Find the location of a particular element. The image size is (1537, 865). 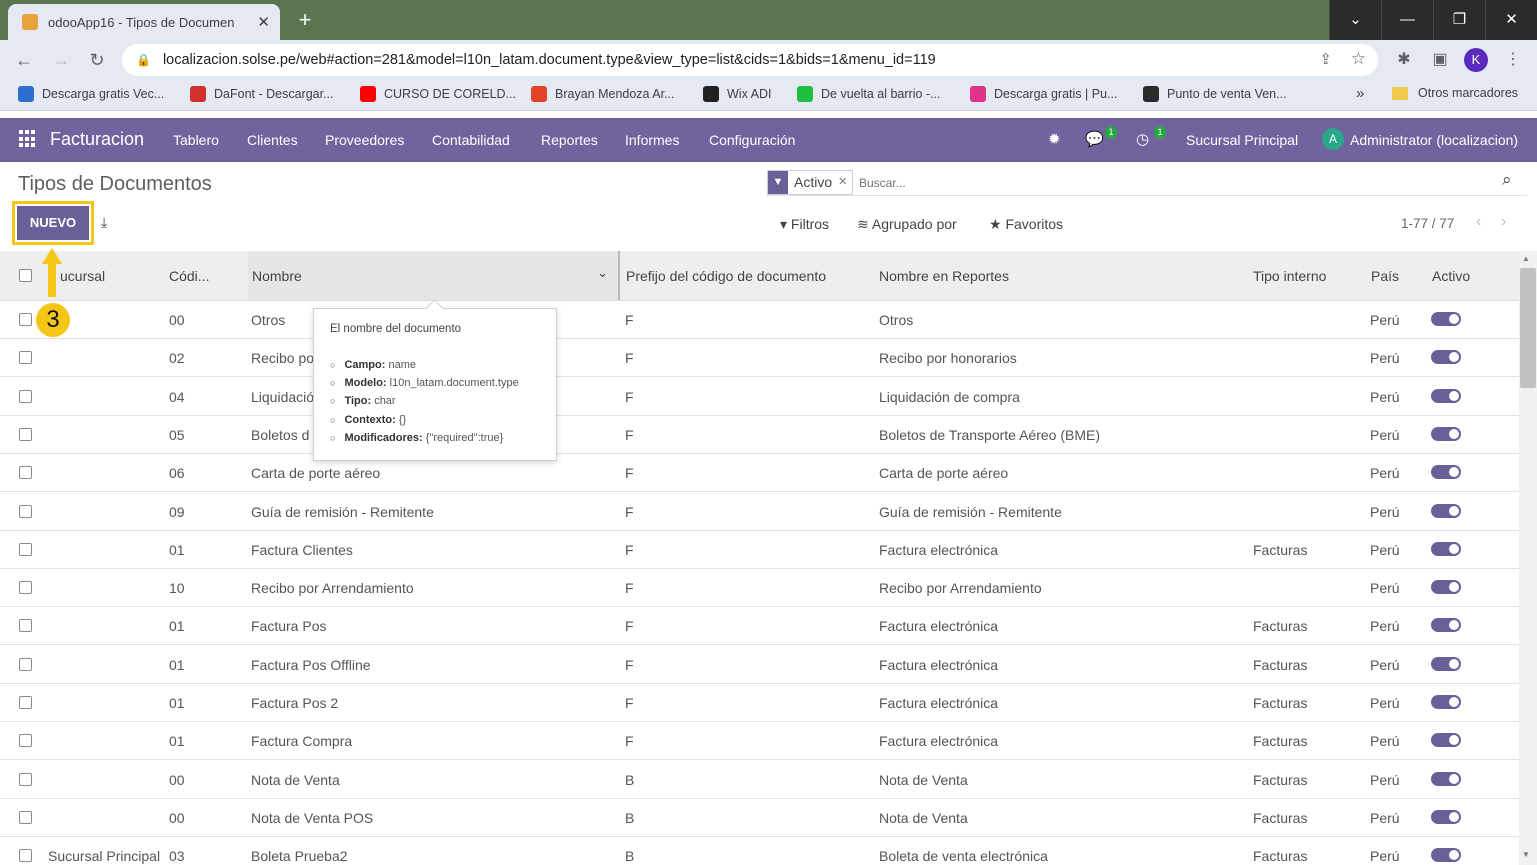

search-facet: ▼ Activo ✕ is located at coordinates (810, 182).